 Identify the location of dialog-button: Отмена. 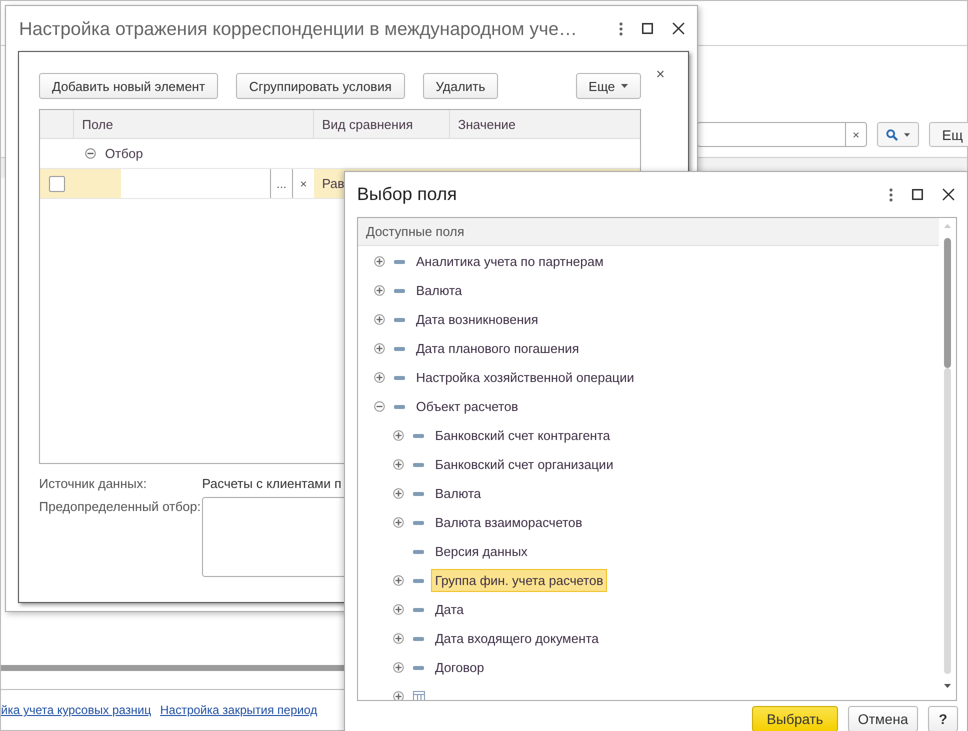
(883, 718).